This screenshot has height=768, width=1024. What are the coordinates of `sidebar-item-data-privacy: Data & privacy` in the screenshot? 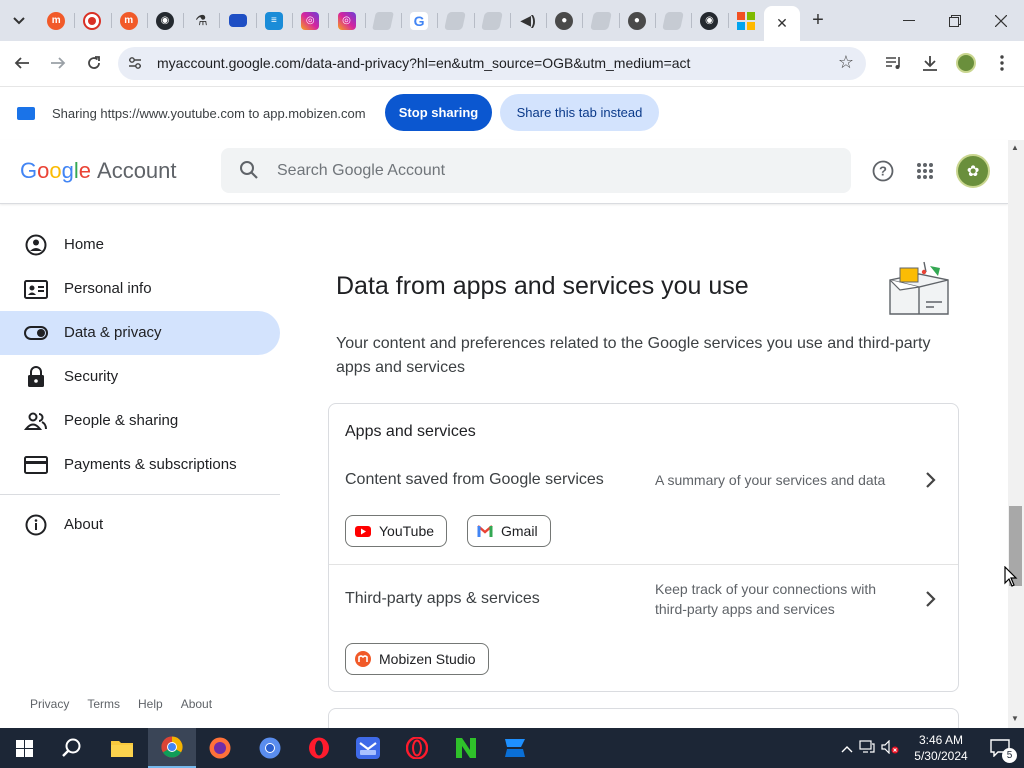 It's located at (140, 333).